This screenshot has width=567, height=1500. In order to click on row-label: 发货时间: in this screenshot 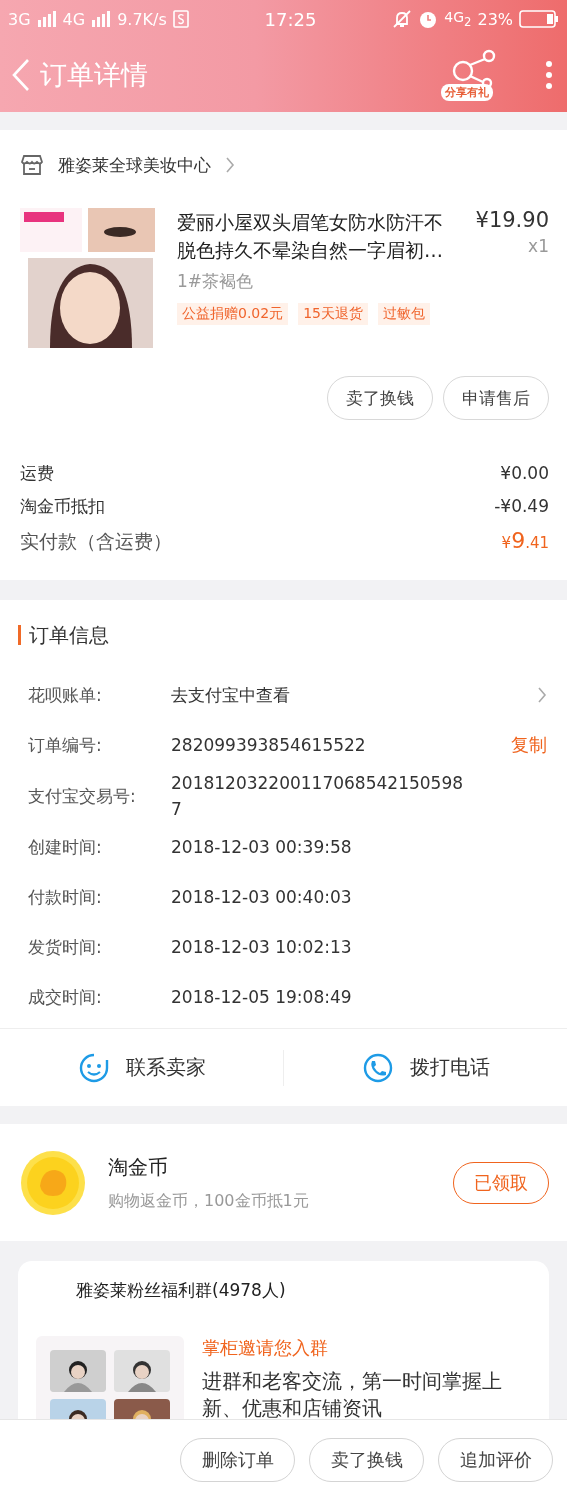, I will do `click(65, 947)`.